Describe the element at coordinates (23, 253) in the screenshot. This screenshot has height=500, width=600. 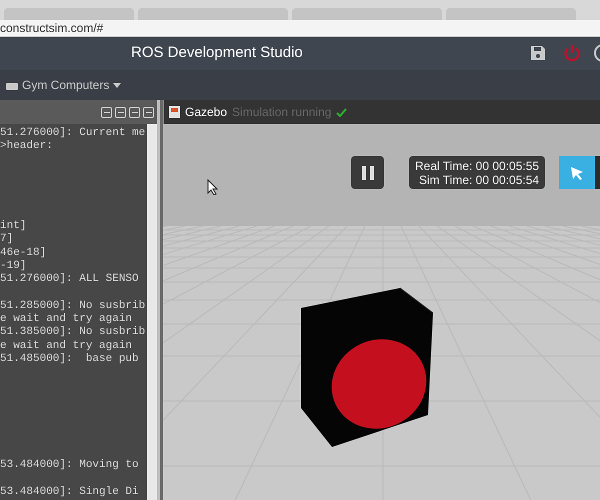
I see `log-line: 46e-18]` at that location.